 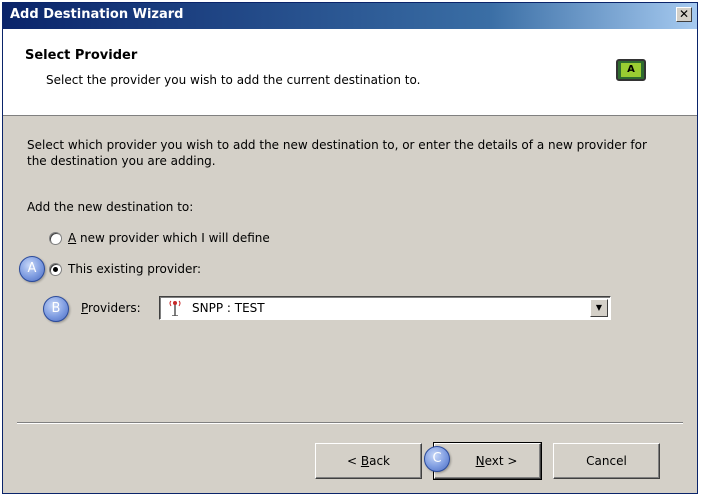 I want to click on title-bar: Add Destination Wizard ✕, so click(x=350, y=16).